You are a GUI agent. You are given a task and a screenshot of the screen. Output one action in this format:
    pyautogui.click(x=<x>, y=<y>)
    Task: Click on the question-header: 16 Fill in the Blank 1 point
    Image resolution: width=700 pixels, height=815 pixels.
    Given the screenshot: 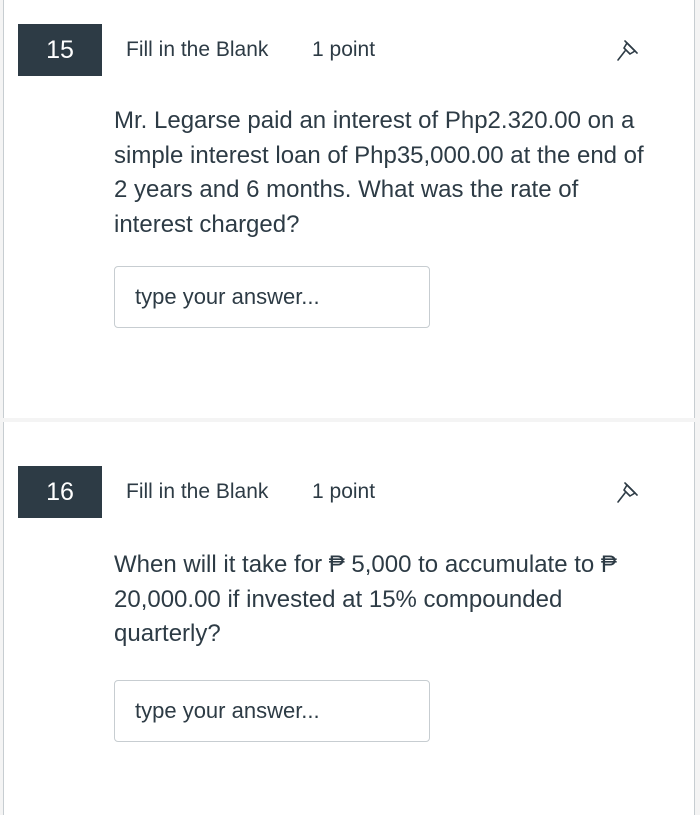 What is the action you would take?
    pyautogui.click(x=348, y=492)
    